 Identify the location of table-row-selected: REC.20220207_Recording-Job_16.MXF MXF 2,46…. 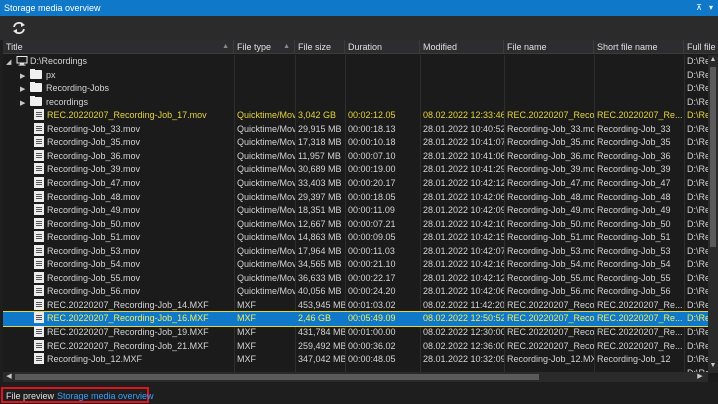
(355, 319).